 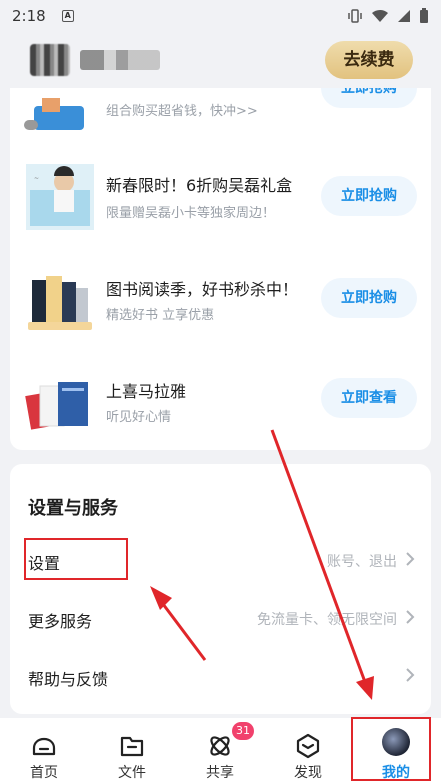 I want to click on settings-highlight-box, so click(x=76, y=559).